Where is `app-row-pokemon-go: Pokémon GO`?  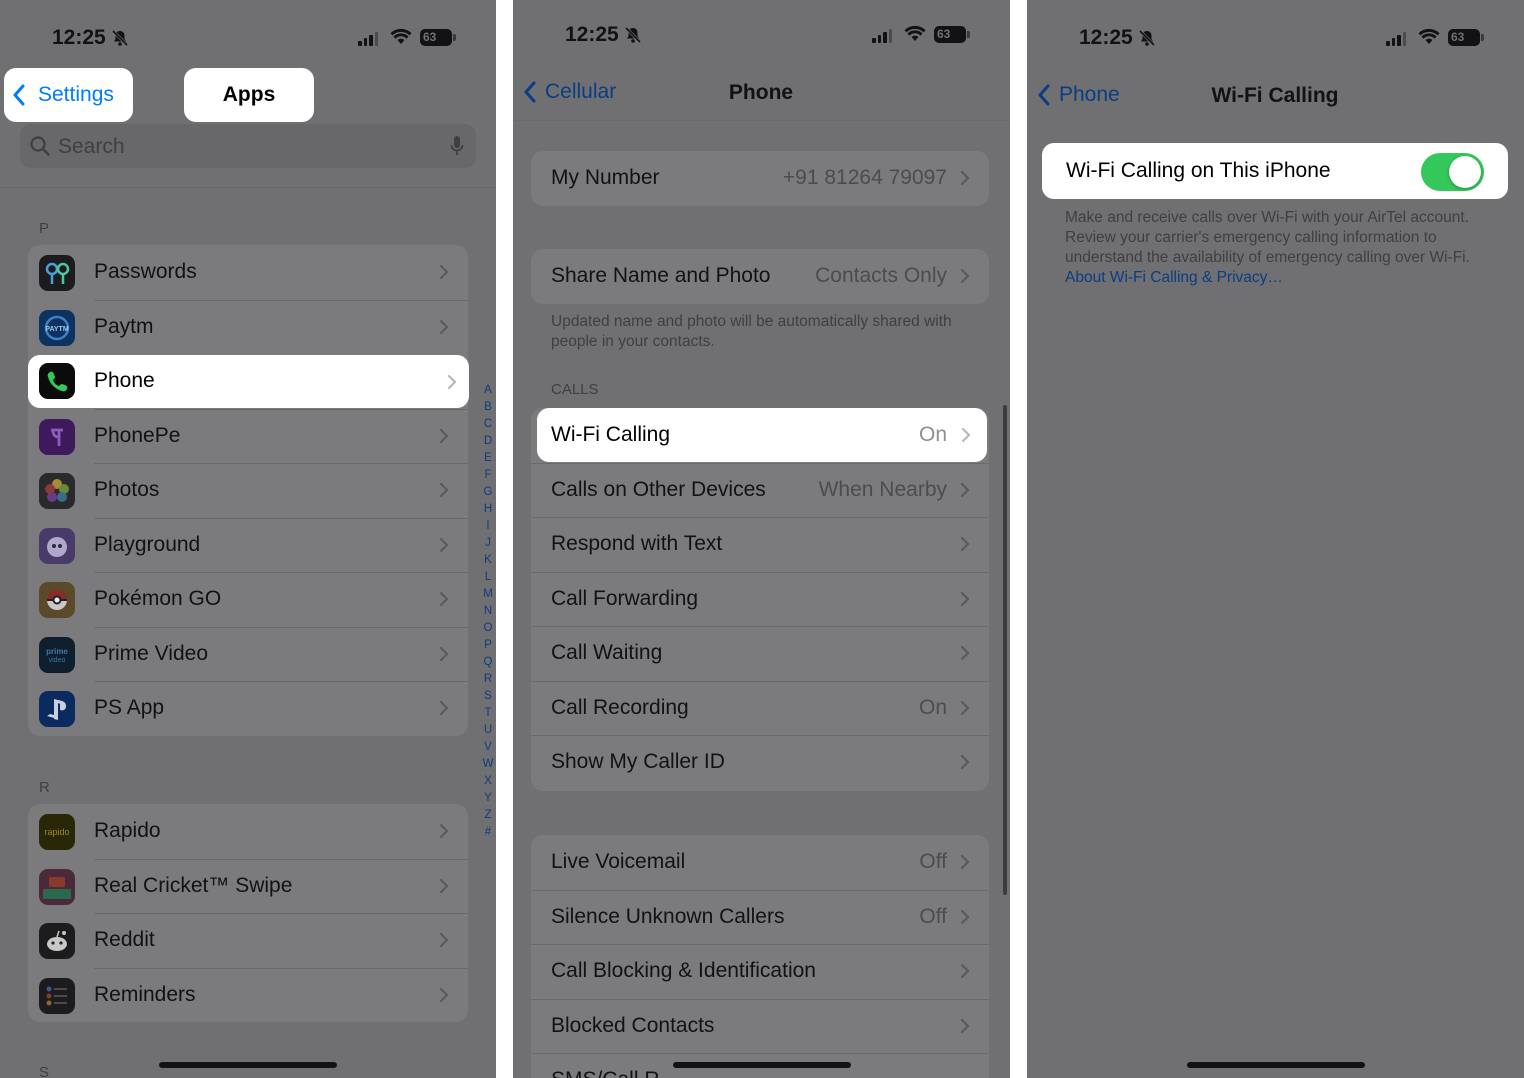 app-row-pokemon-go: Pokémon GO is located at coordinates (248, 599).